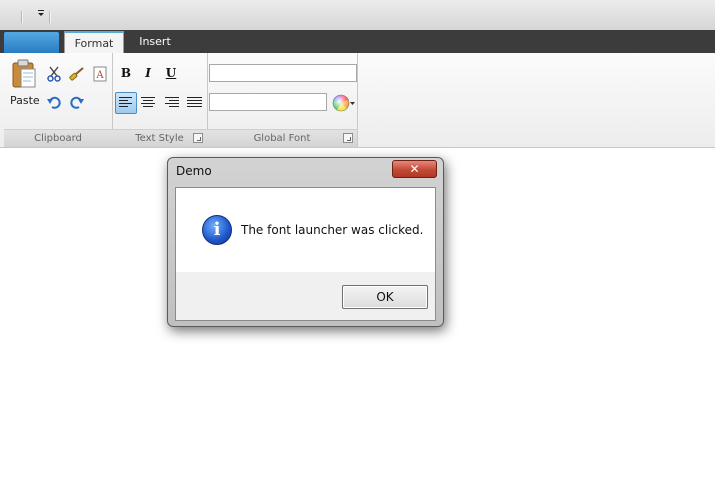  I want to click on dialog-body: i The font launcher was clicked. OK, so click(305, 254).